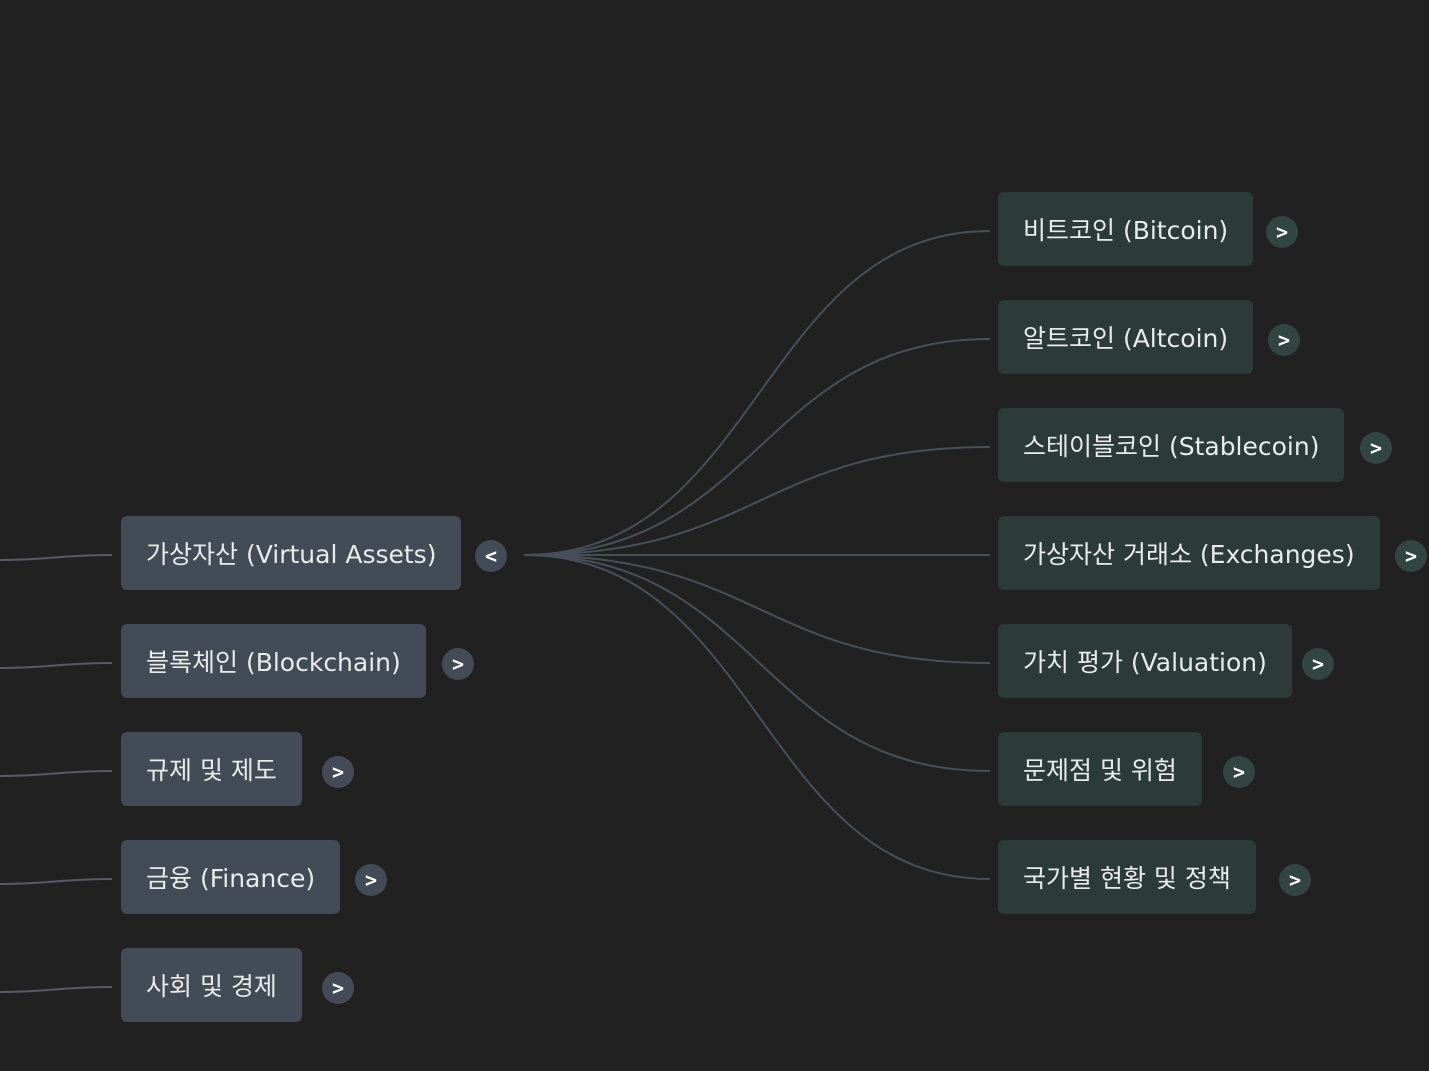 The image size is (1429, 1071). I want to click on topic-label: 금융 (Finance), so click(231, 878).